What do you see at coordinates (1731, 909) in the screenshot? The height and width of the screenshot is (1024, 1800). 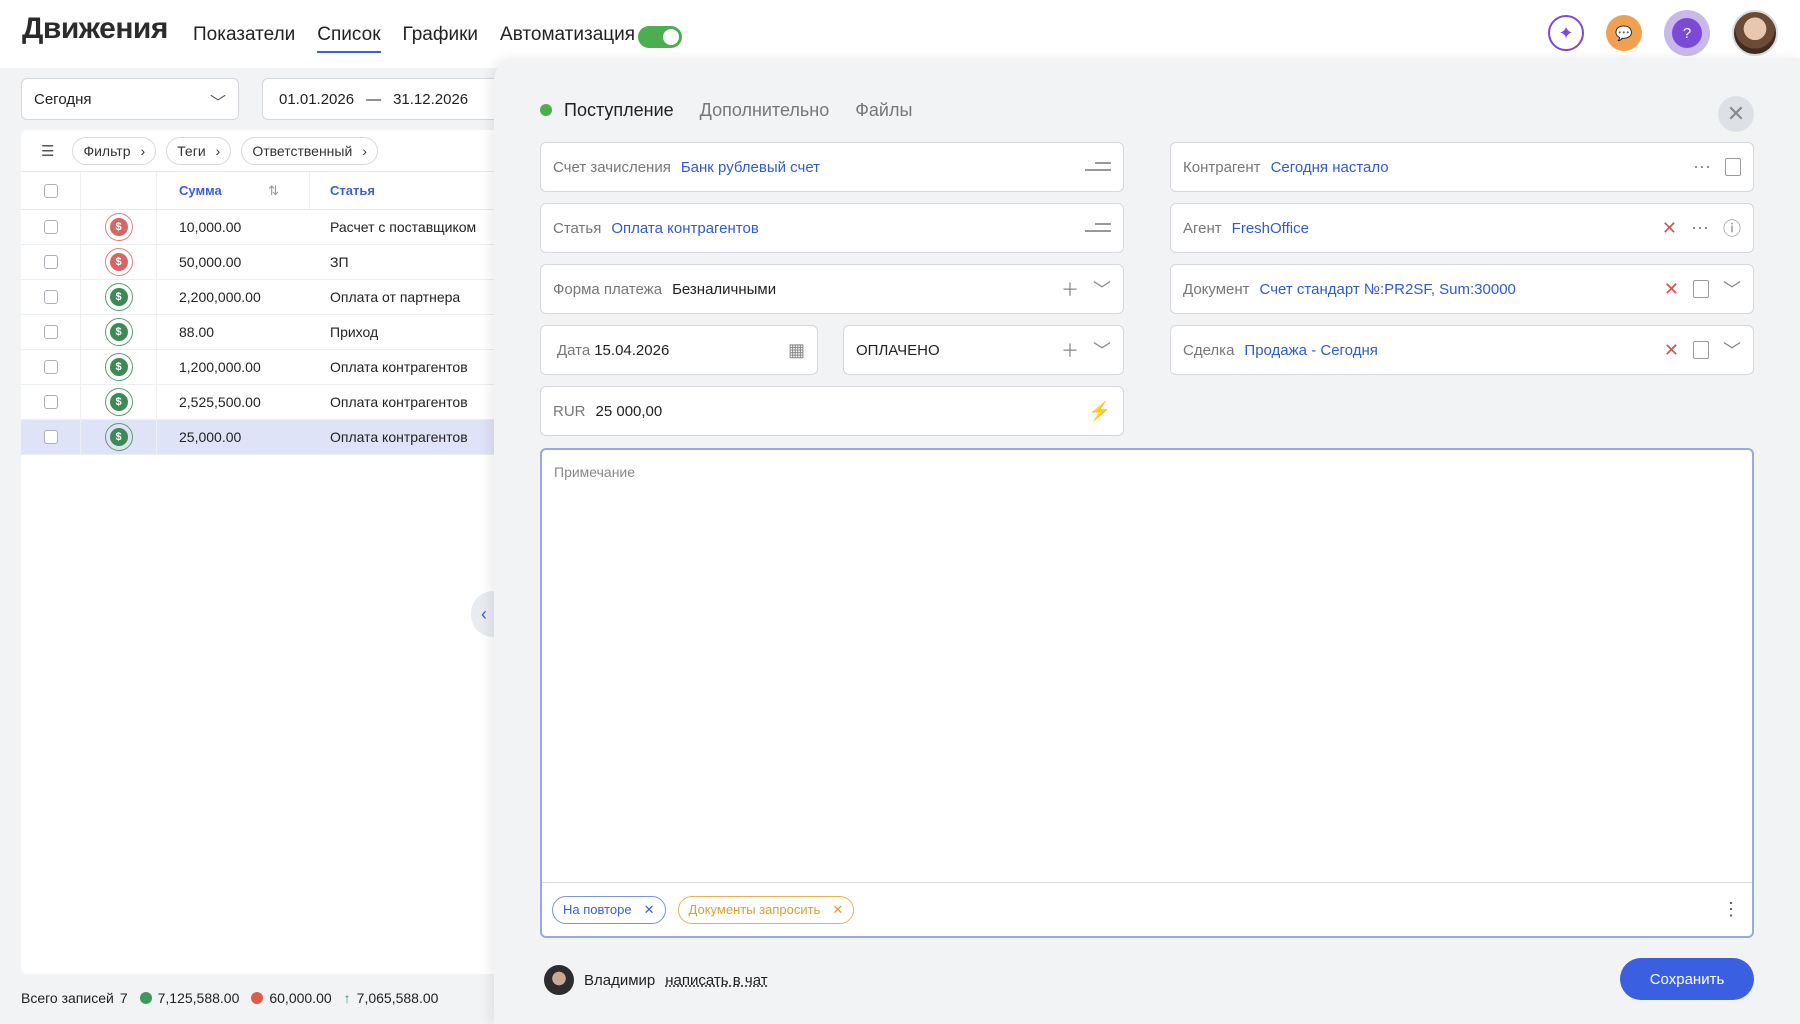 I see `kebab-menu-icon: ⋮` at bounding box center [1731, 909].